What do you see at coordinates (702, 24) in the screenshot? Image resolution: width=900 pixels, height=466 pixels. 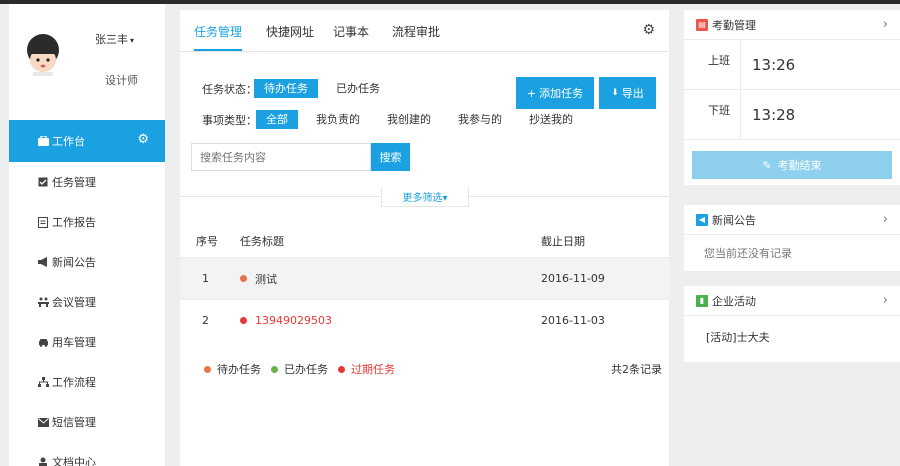 I see `attendance-icon: ▤` at bounding box center [702, 24].